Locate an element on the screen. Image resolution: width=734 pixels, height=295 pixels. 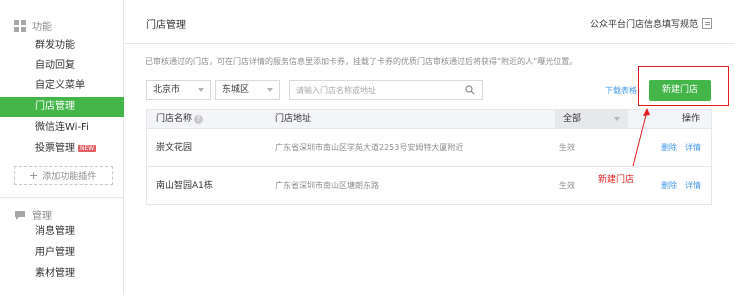
sidebar-item-materials: 素材管理 is located at coordinates (62, 274).